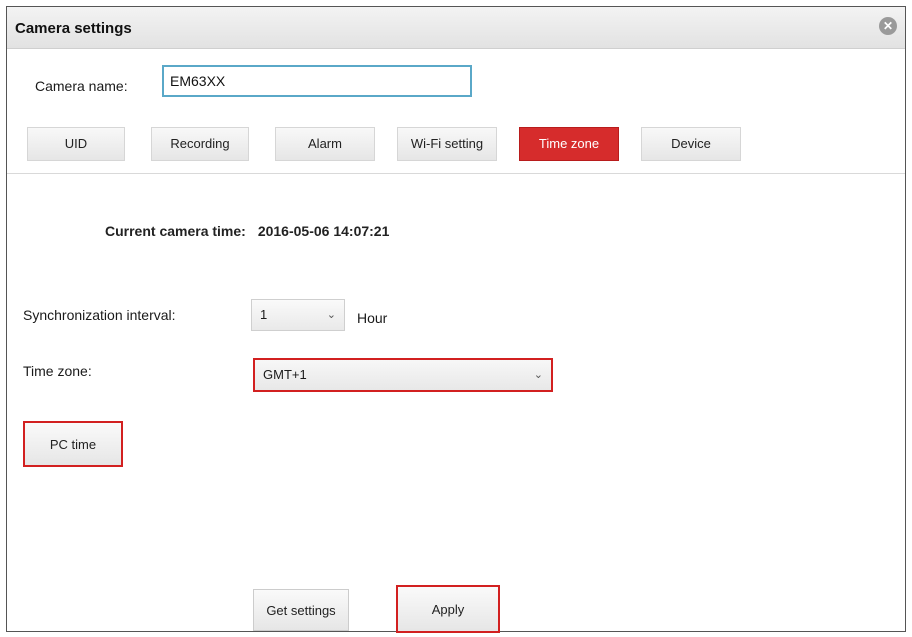 This screenshot has height=637, width=912. What do you see at coordinates (99, 315) in the screenshot?
I see `sync-interval-label: Synchronization interval:` at bounding box center [99, 315].